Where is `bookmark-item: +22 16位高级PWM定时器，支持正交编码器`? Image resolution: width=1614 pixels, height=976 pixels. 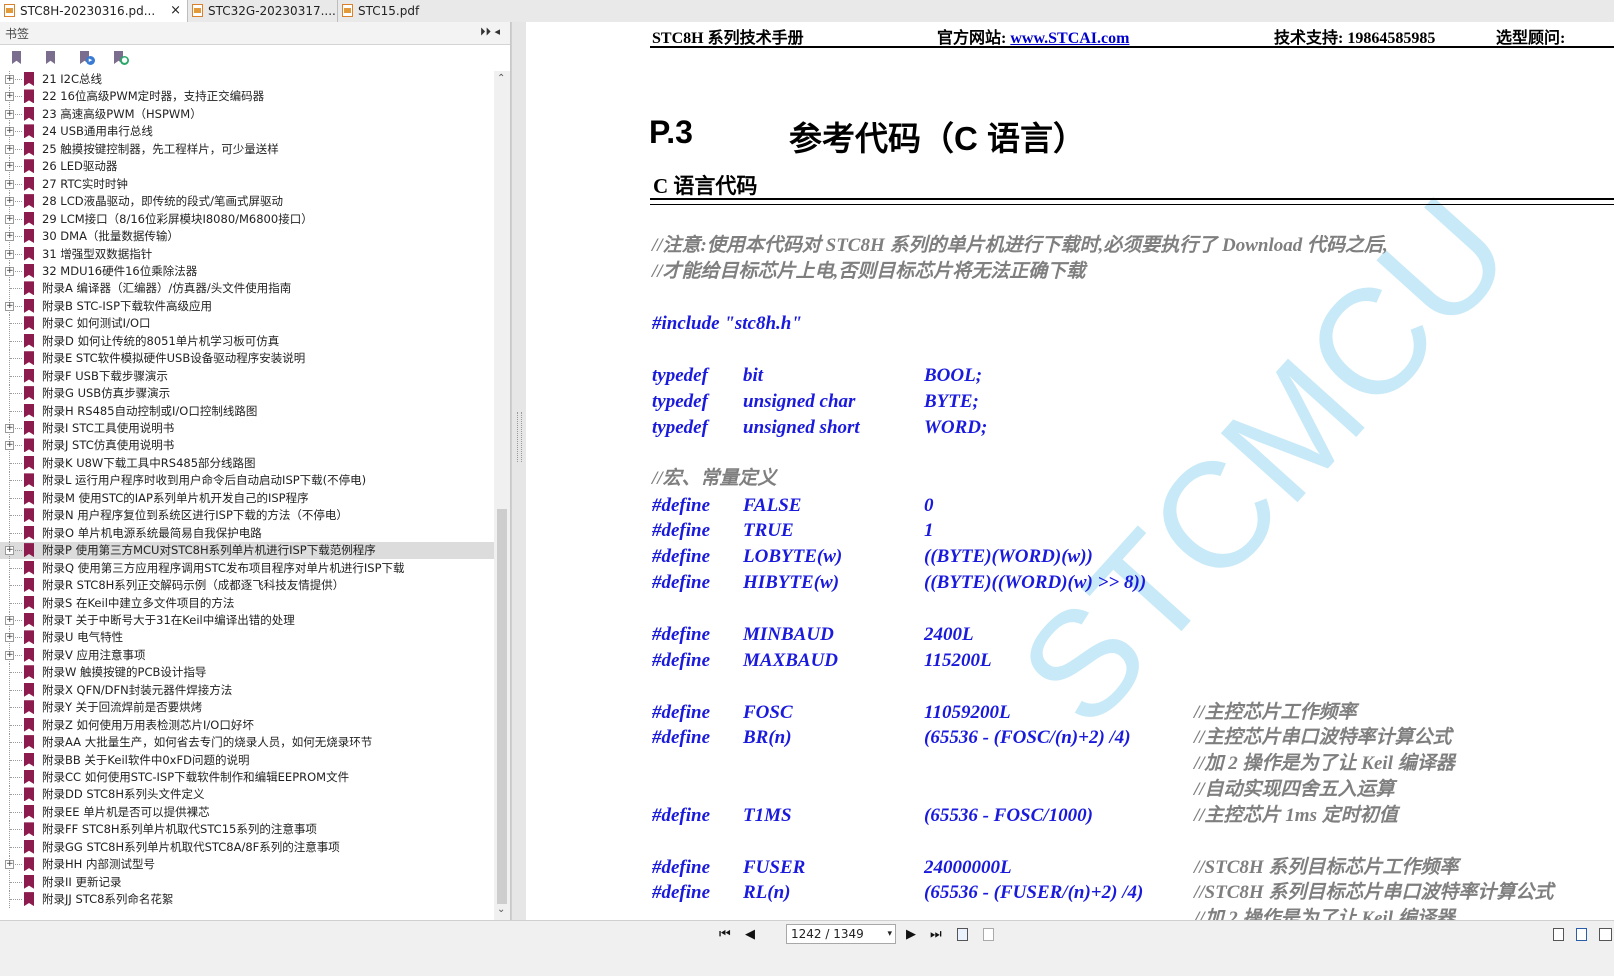 bookmark-item: +22 16位高级PWM定时器，支持正交编码器 is located at coordinates (247, 97).